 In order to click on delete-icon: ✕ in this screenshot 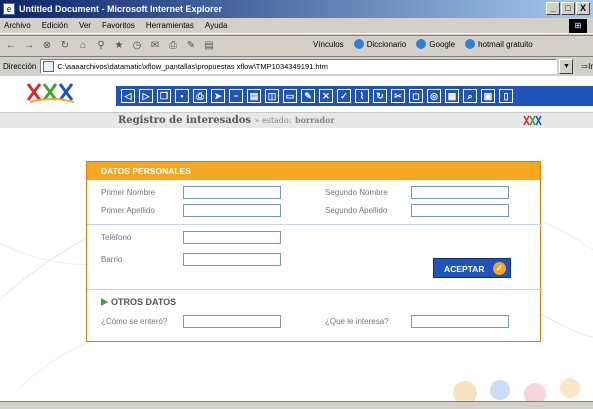, I will do `click(326, 96)`.